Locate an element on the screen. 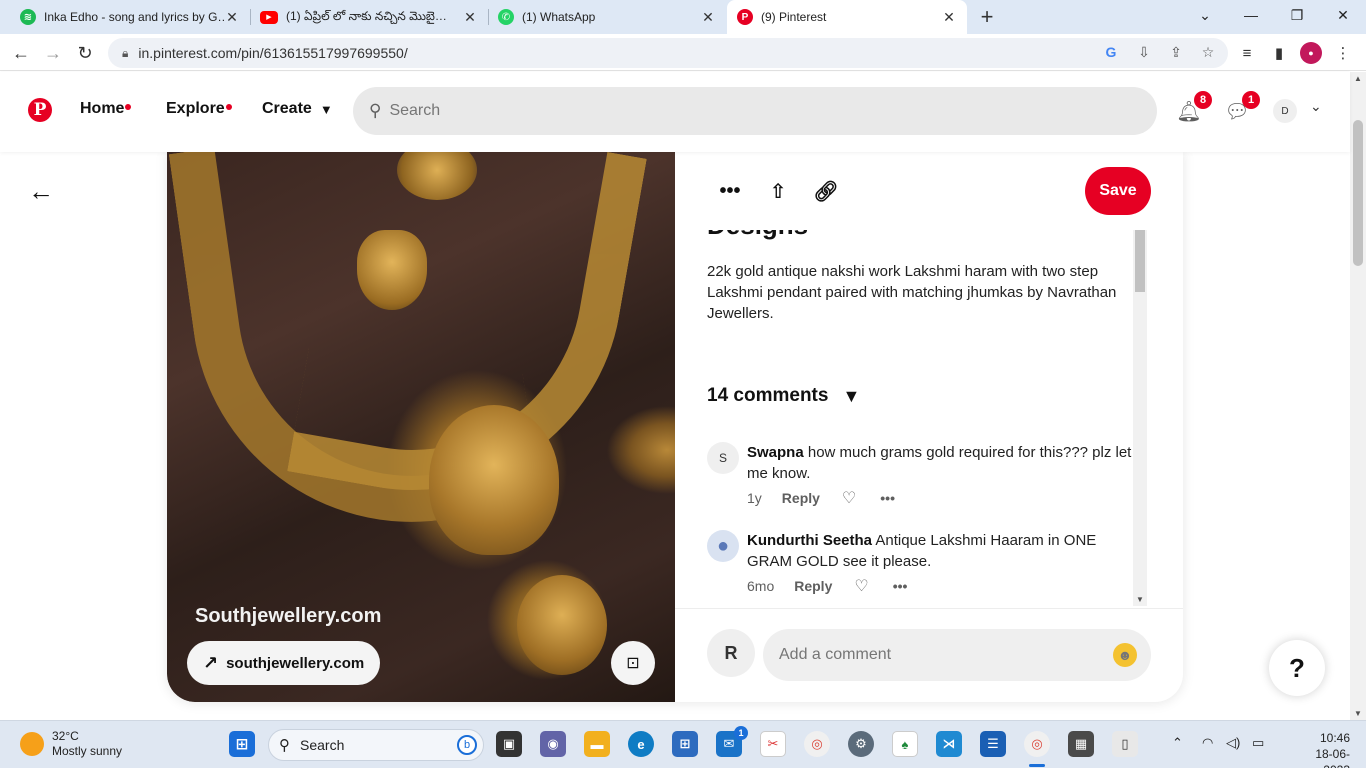 The width and height of the screenshot is (1366, 768). vscode-icon: ⋊ is located at coordinates (949, 744).